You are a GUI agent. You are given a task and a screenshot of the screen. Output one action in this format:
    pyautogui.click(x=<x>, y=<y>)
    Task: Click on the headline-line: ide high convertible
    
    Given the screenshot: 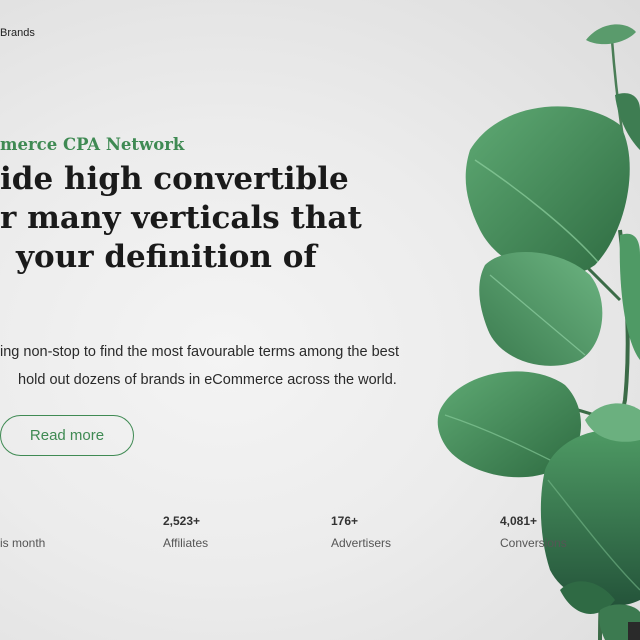 What is the action you would take?
    pyautogui.click(x=174, y=179)
    